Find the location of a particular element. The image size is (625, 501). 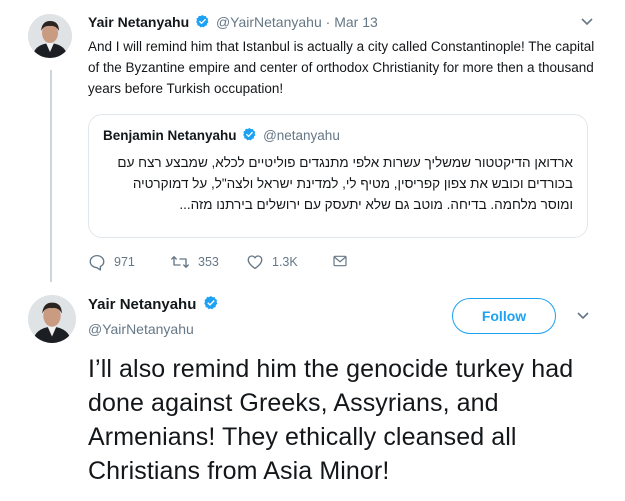

tweet-date: Mar 13 is located at coordinates (356, 22).